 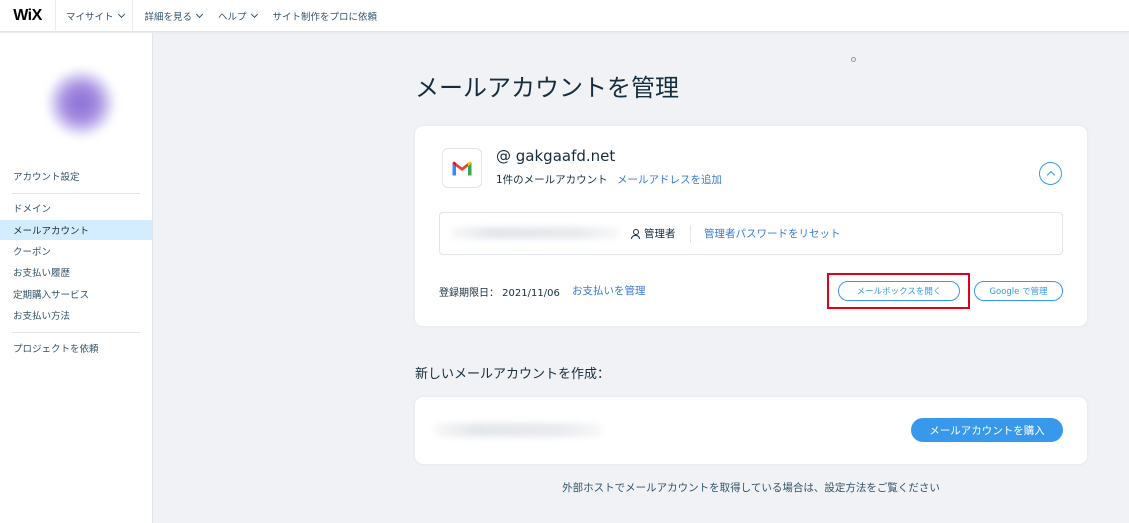 I want to click on buy-mail-account-button: メールアカウントを購入, so click(x=987, y=430).